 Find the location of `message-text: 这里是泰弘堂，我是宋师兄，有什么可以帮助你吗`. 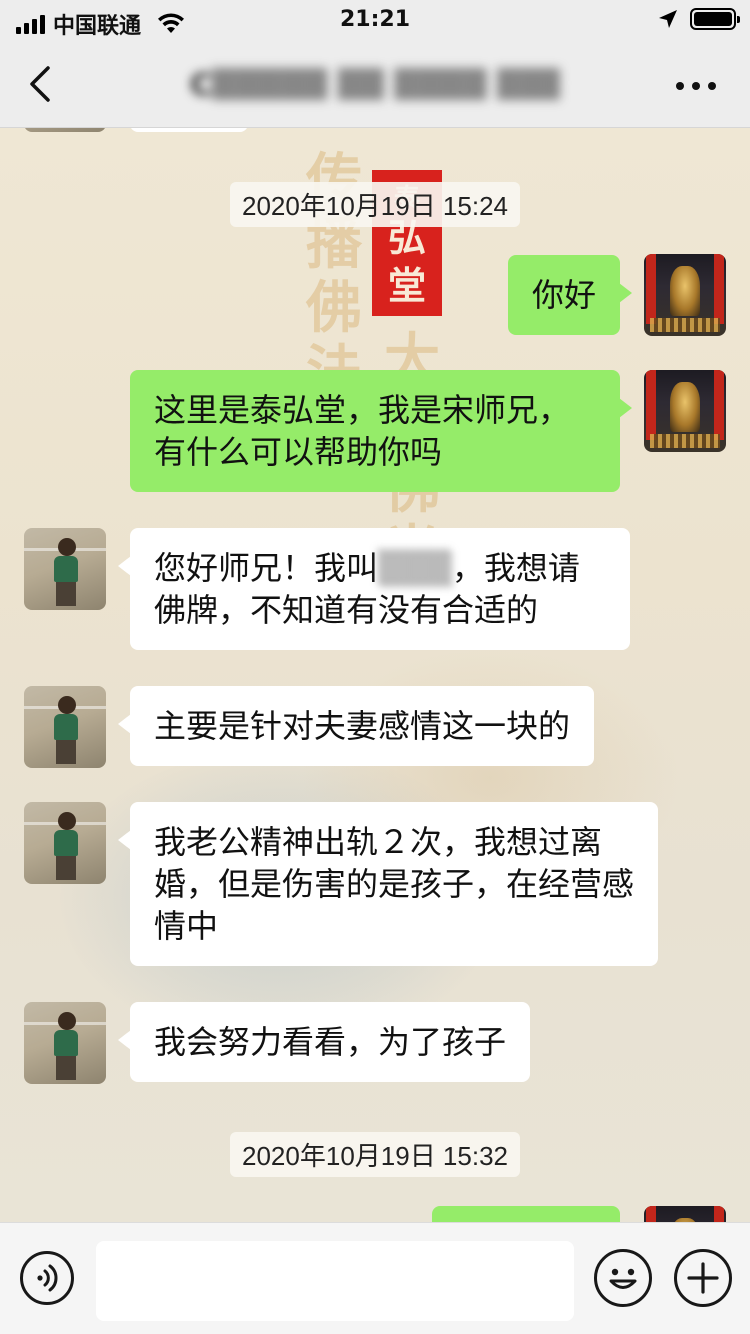

message-text: 这里是泰弘堂，我是宋师兄，有什么可以帮助你吗 is located at coordinates (362, 431).